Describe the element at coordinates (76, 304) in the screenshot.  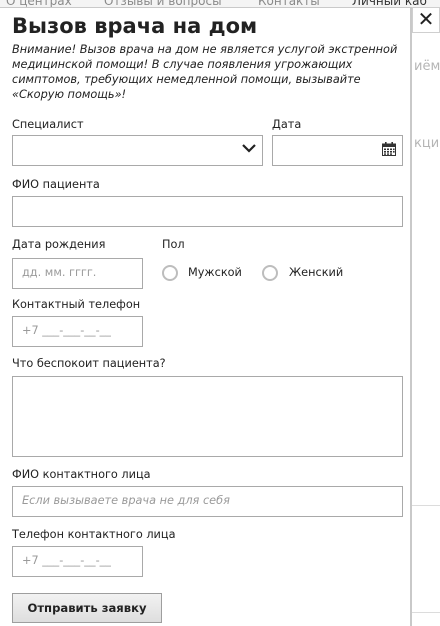
I see `phone-label: Контактный телефон` at that location.